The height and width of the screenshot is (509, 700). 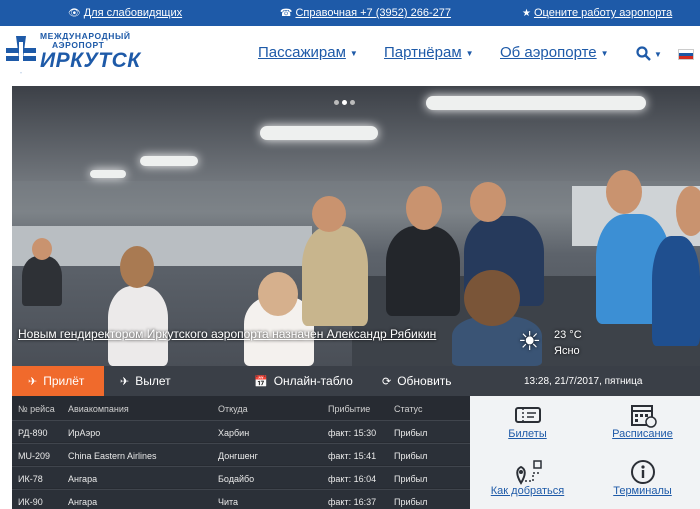 What do you see at coordinates (112, 456) in the screenshot?
I see `airline: China Eastern Airlines` at bounding box center [112, 456].